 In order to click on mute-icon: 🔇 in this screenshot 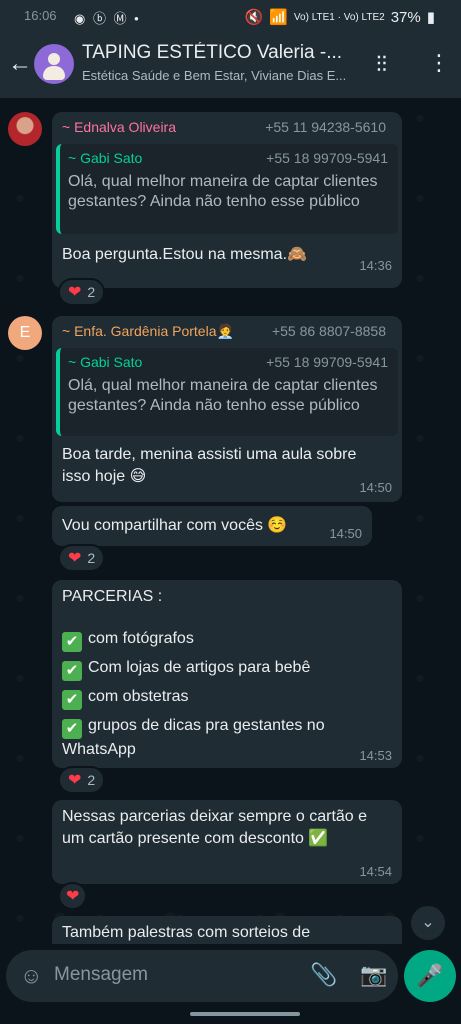, I will do `click(254, 17)`.